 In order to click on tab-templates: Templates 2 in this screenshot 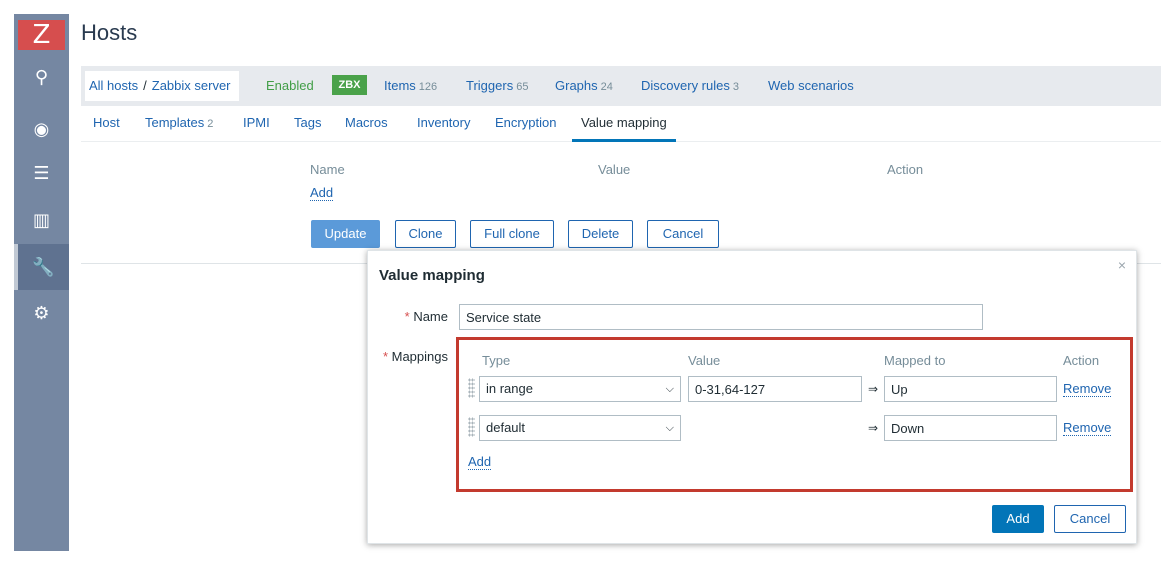, I will do `click(179, 124)`.